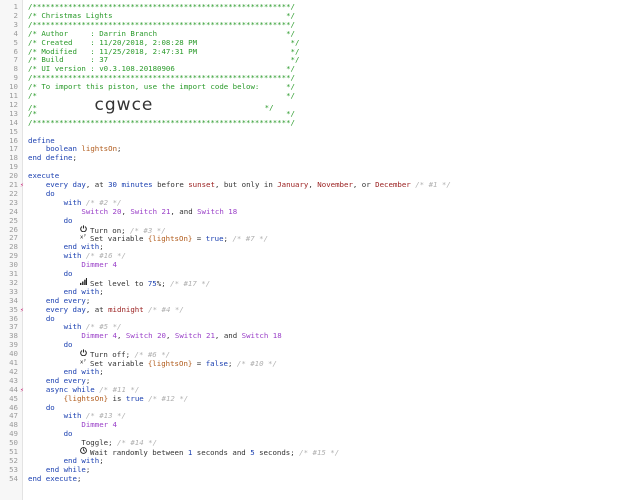 This screenshot has height=500, width=618. What do you see at coordinates (13, 300) in the screenshot?
I see `line-number: 34` at bounding box center [13, 300].